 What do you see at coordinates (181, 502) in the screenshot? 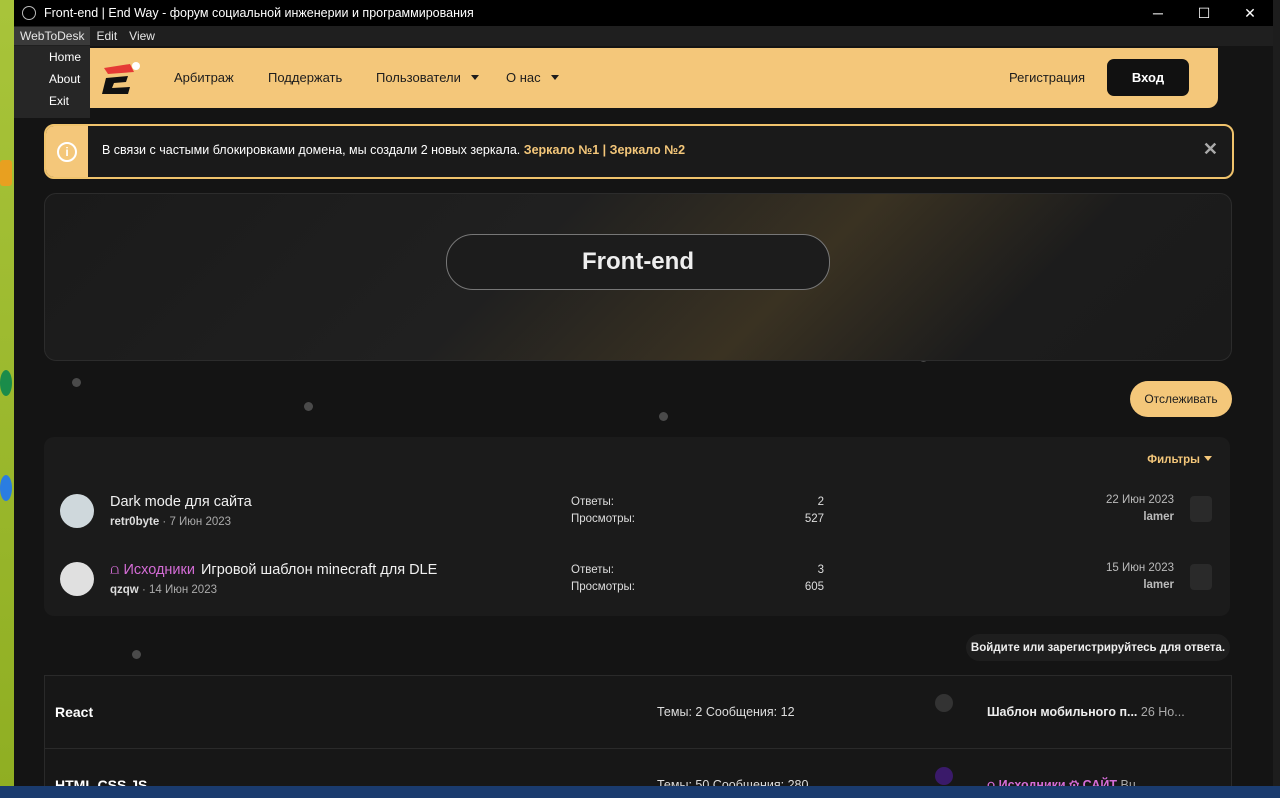
I see `thread-title: Dark mode для сайта` at bounding box center [181, 502].